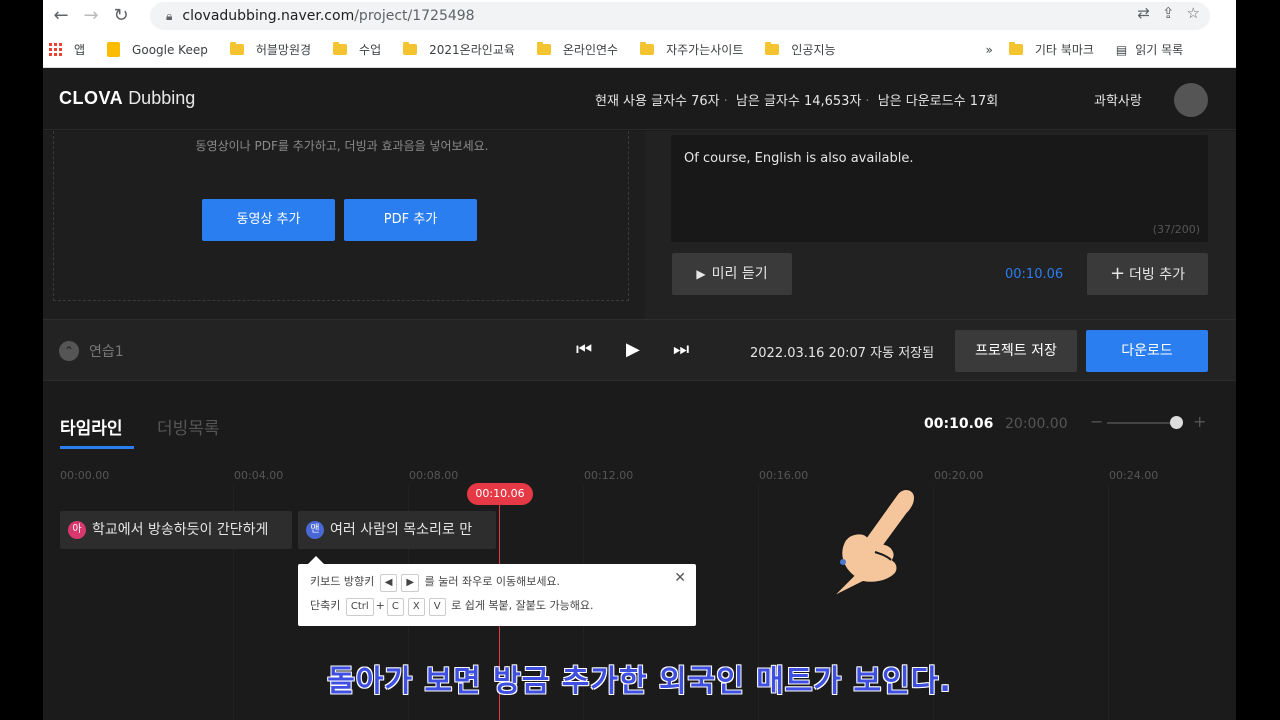 The width and height of the screenshot is (1280, 720). Describe the element at coordinates (1149, 49) in the screenshot. I see `bookmark-reading-list: ▤ 읽기 목록` at that location.